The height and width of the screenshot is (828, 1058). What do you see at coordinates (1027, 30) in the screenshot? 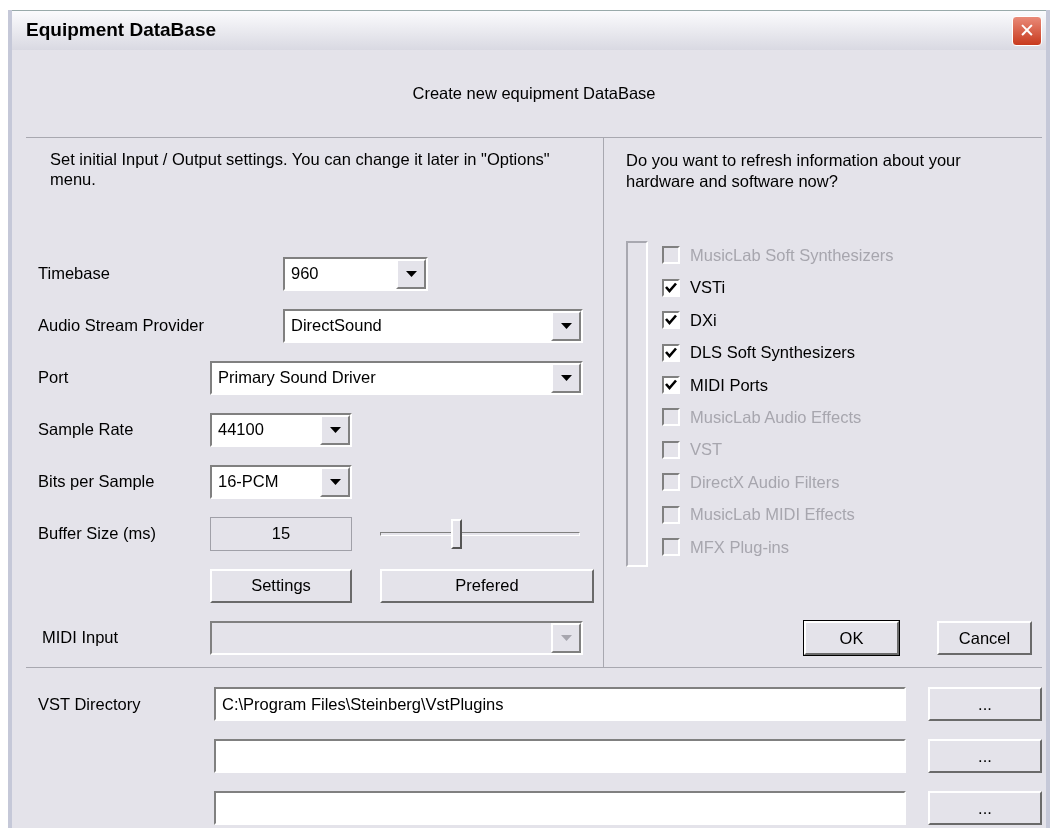
I see `close-button: ✕` at bounding box center [1027, 30].